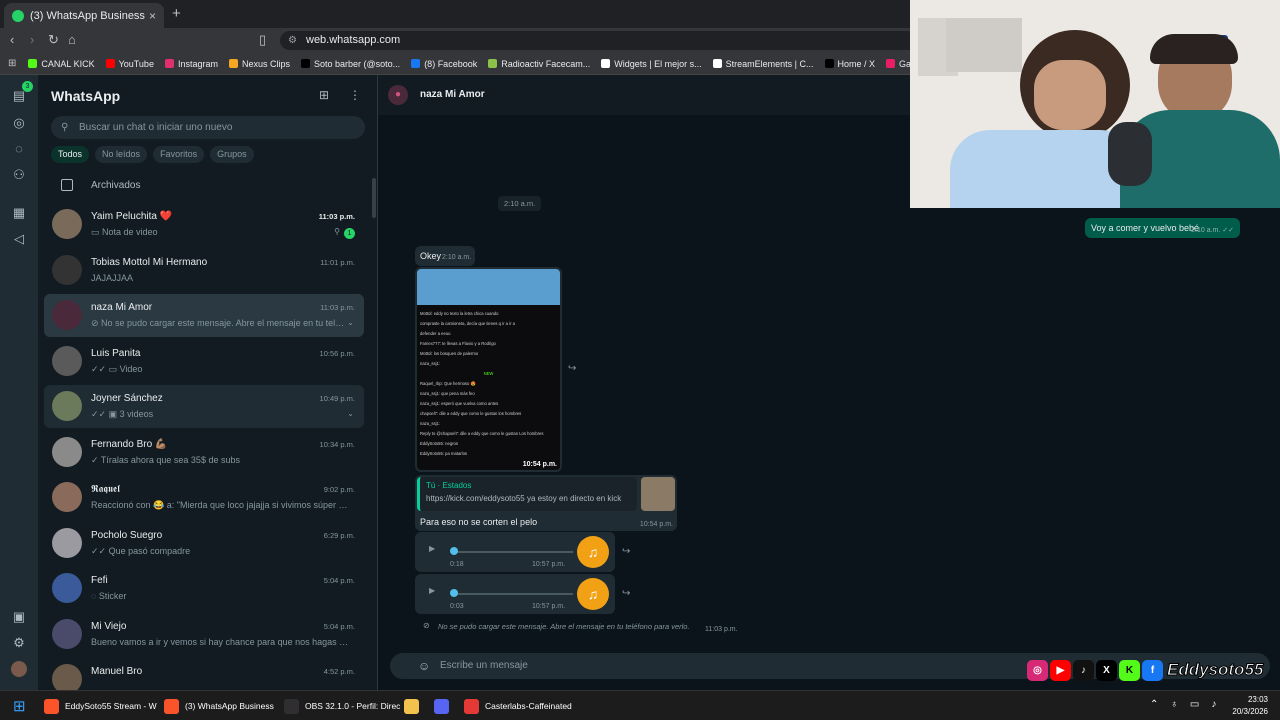 Image resolution: width=1280 pixels, height=720 pixels. Describe the element at coordinates (19, 213) in the screenshot. I see `catalog-icon: ▦` at that location.